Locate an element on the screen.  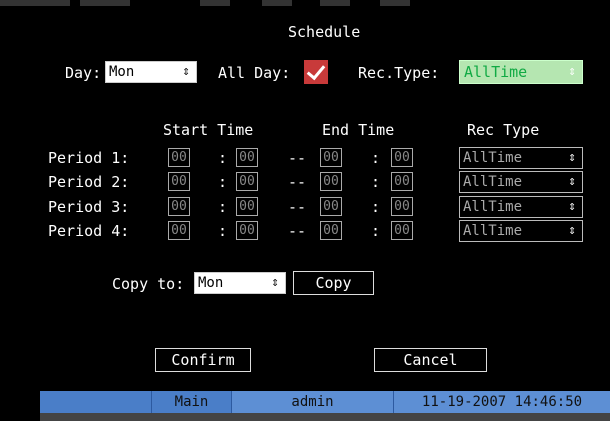
start-time-header: Start Time is located at coordinates (208, 130).